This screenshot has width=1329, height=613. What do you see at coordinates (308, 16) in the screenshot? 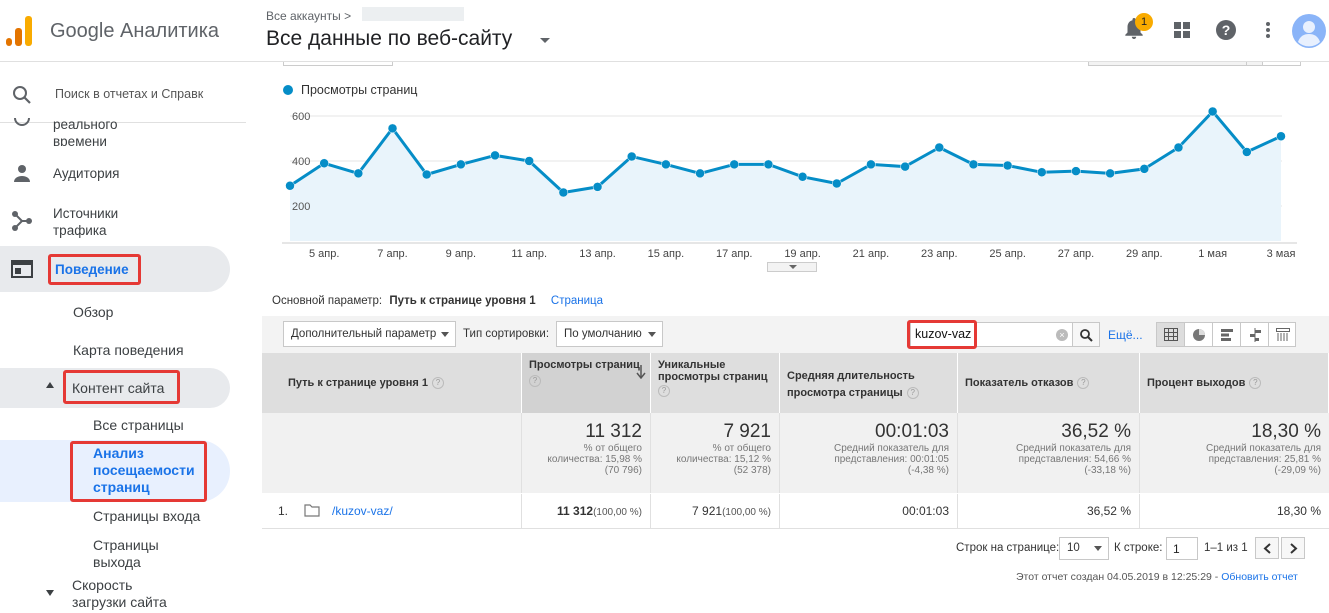
I see `breadcrumb: Все аккаунты >` at bounding box center [308, 16].